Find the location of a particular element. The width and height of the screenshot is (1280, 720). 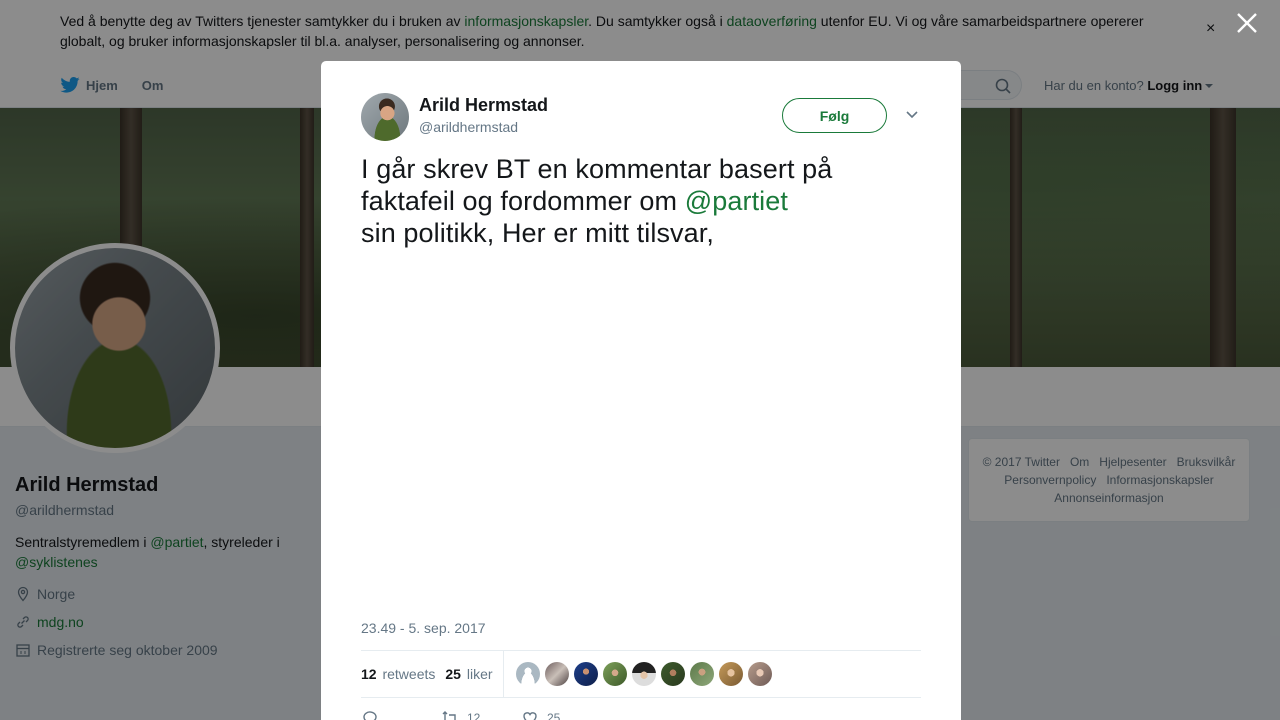

tweet-actions: 12 25 is located at coordinates (481, 714).